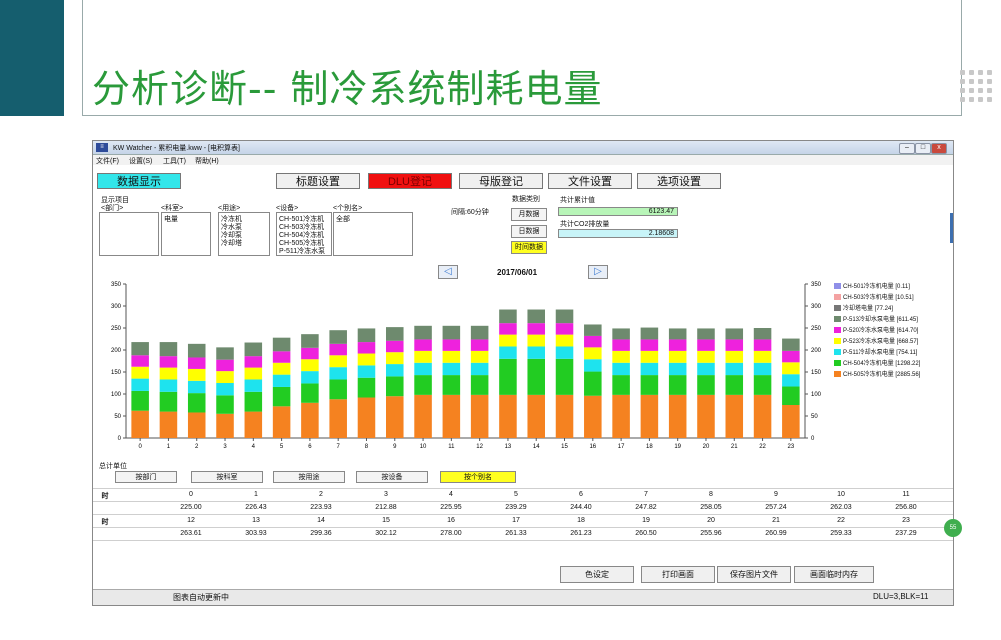  What do you see at coordinates (116, 285) in the screenshot?
I see `y-tick-label-left: 350` at bounding box center [116, 285].